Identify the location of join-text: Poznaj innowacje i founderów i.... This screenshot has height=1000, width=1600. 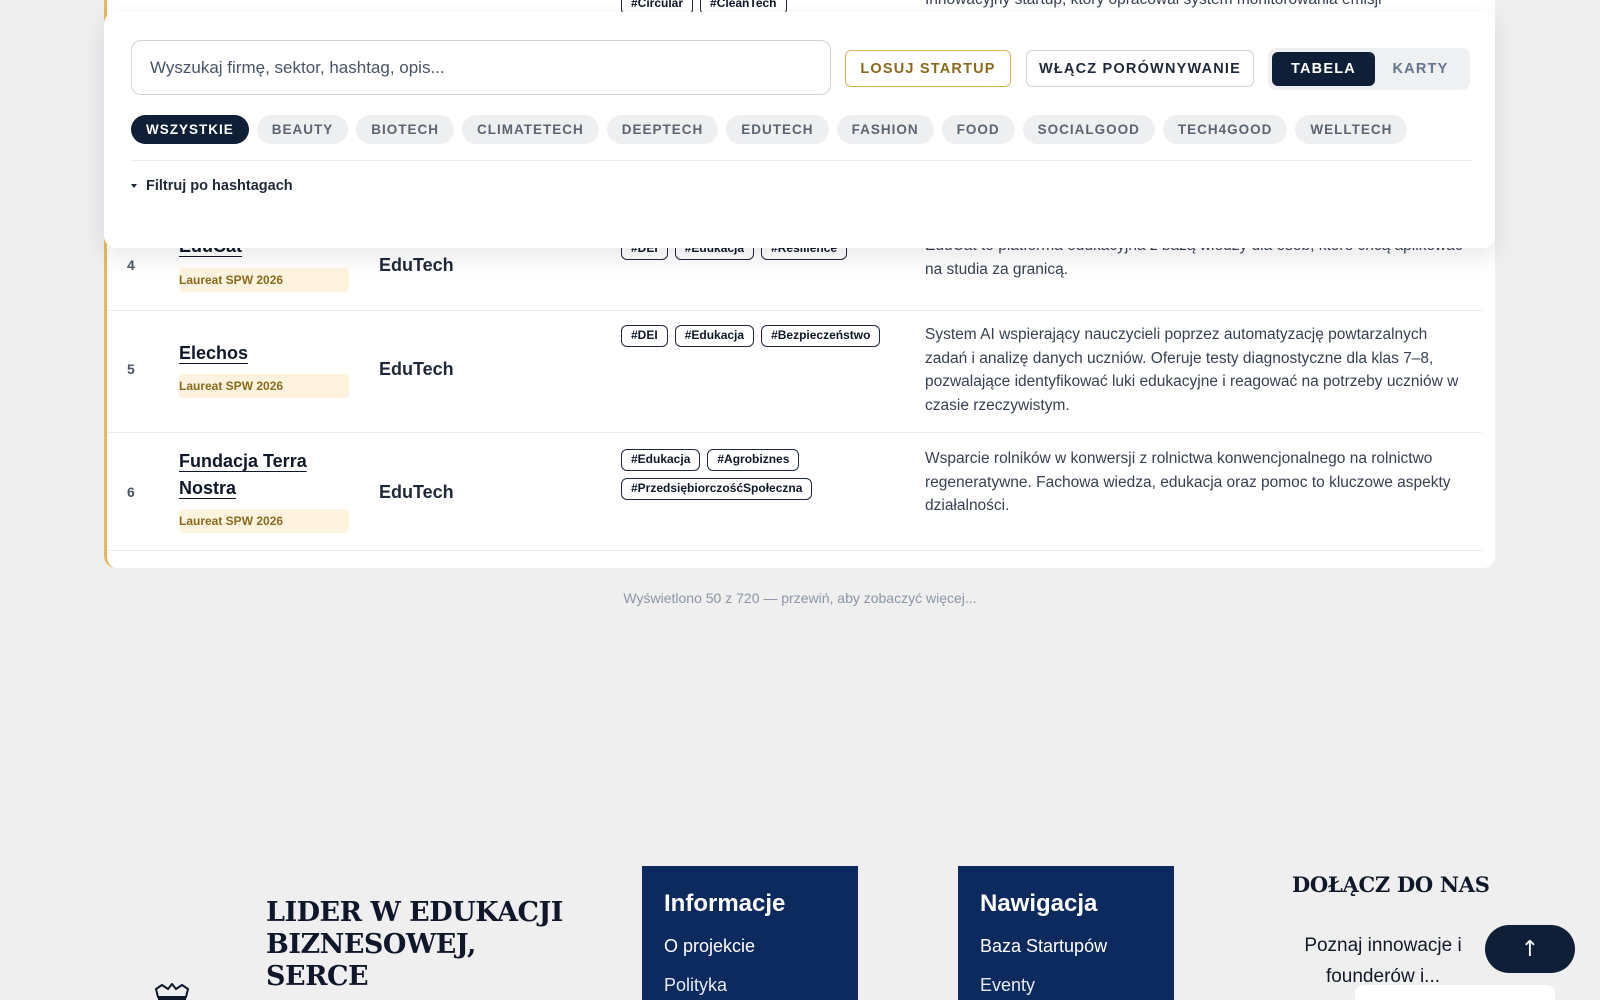
(1383, 961).